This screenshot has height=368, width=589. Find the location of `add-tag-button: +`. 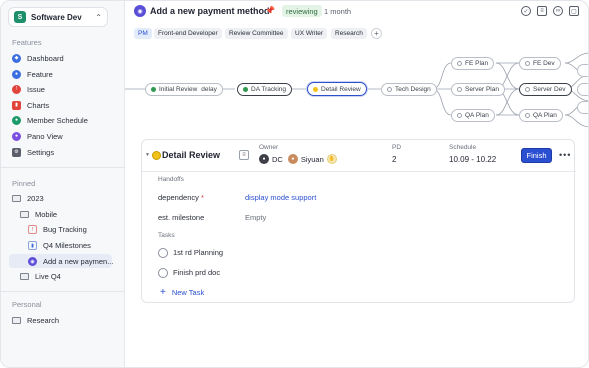

add-tag-button: + is located at coordinates (376, 33).